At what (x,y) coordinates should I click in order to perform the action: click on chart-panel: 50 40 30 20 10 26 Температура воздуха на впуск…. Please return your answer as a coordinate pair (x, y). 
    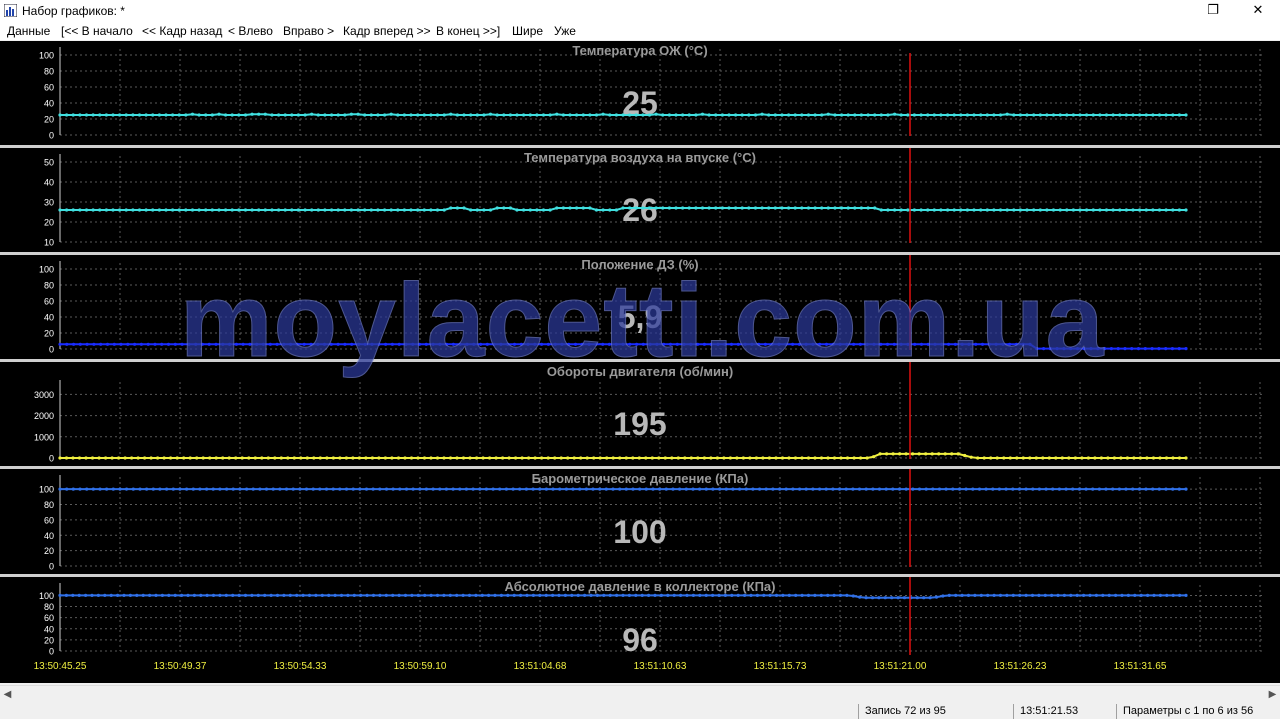
    Looking at the image, I should click on (640, 200).